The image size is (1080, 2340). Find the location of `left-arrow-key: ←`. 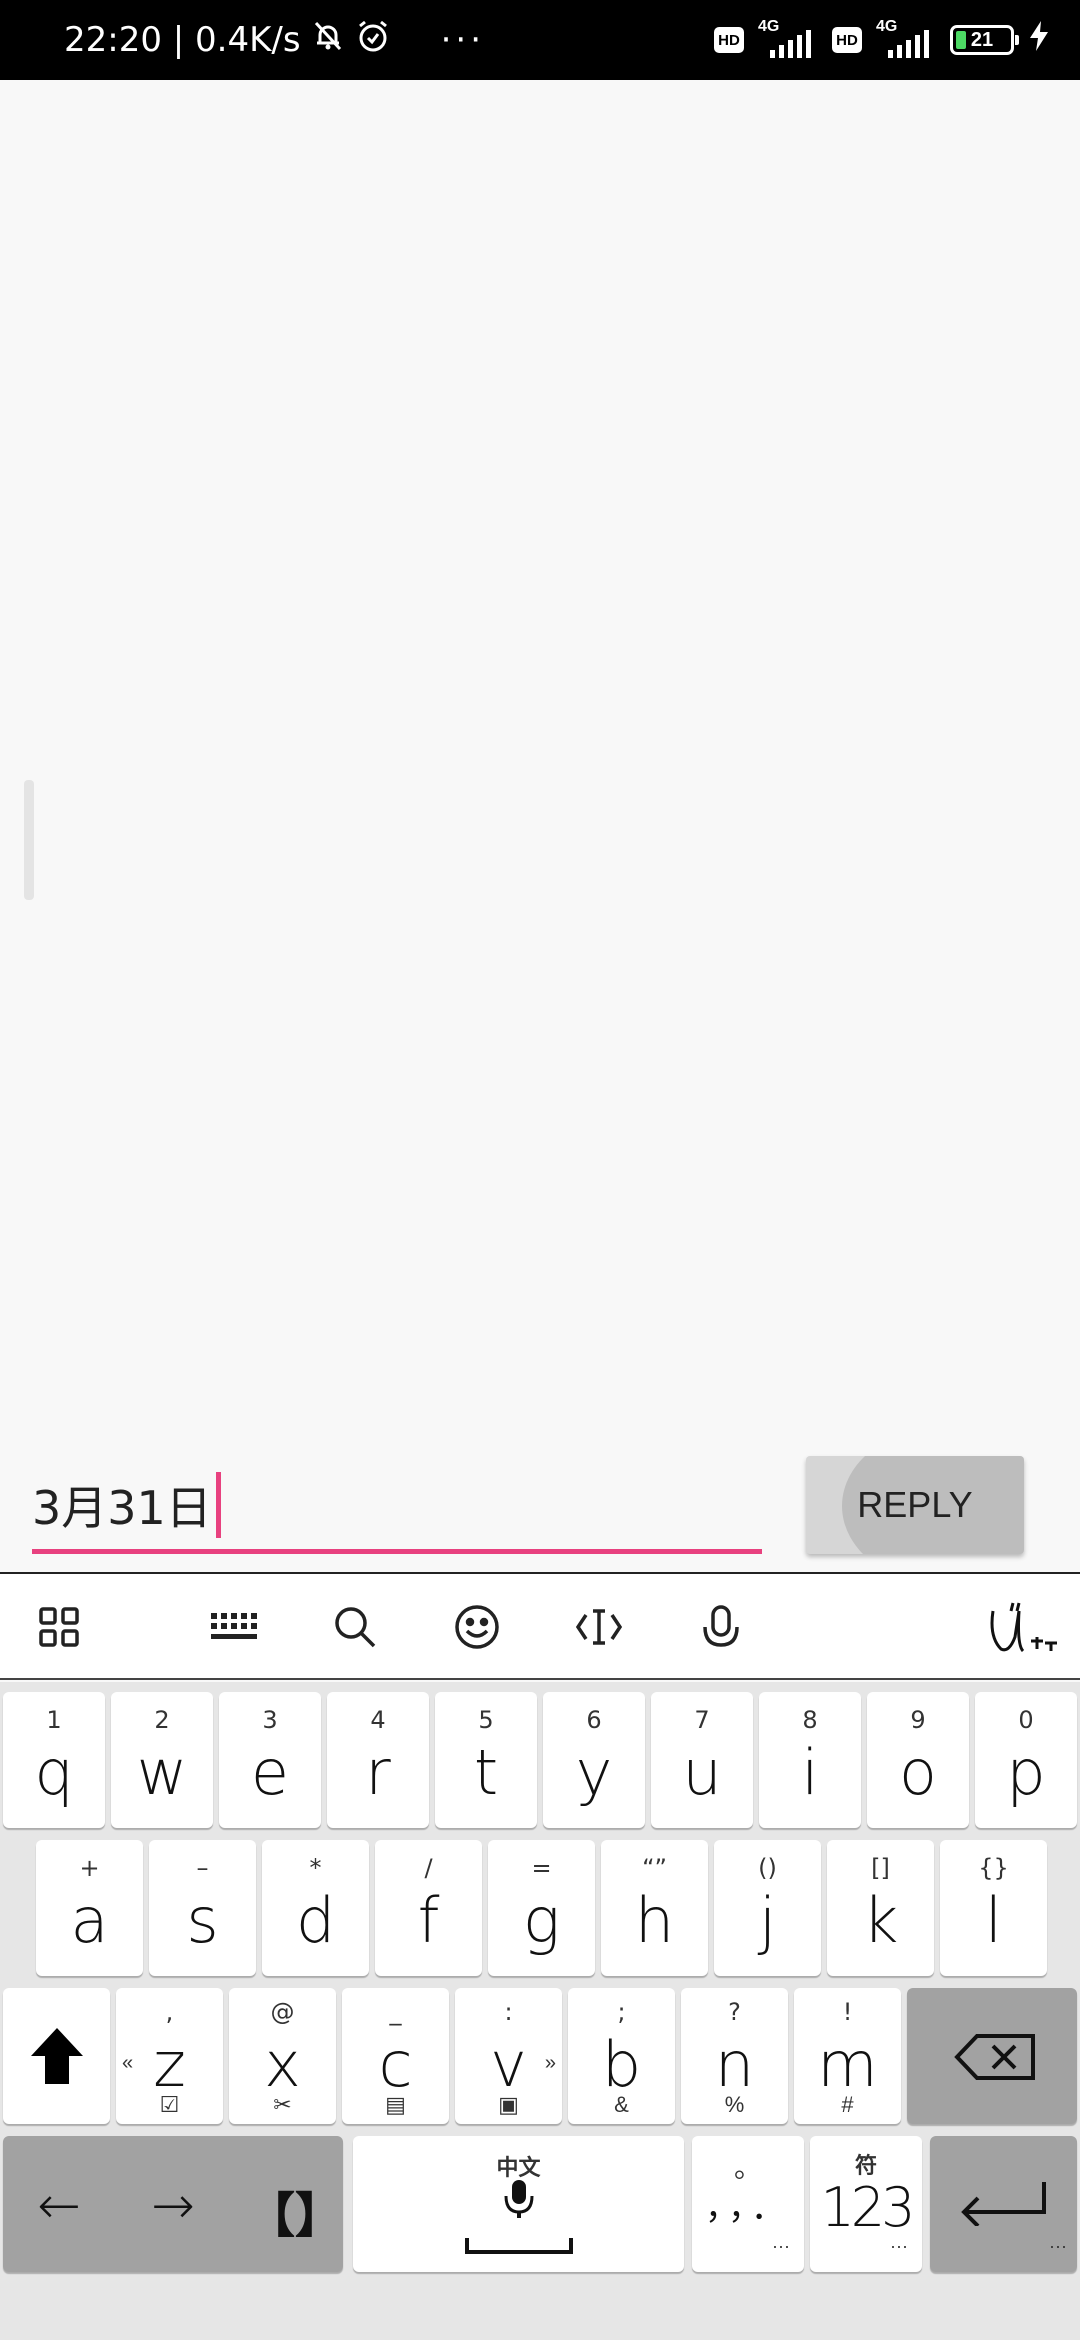

left-arrow-key: ← is located at coordinates (59, 2206).